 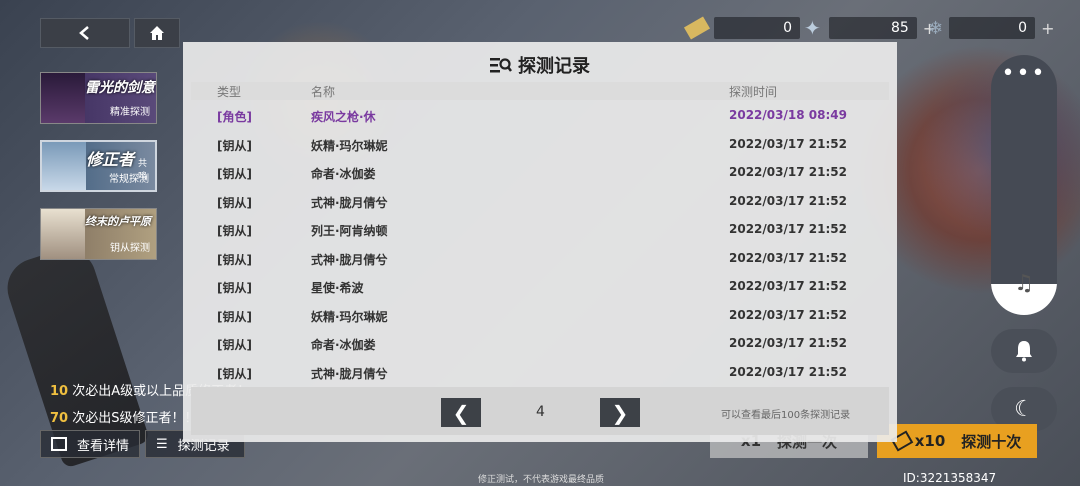 What do you see at coordinates (98, 234) in the screenshot?
I see `banner-end-plain: 终末的卢平原 钥从探测` at bounding box center [98, 234].